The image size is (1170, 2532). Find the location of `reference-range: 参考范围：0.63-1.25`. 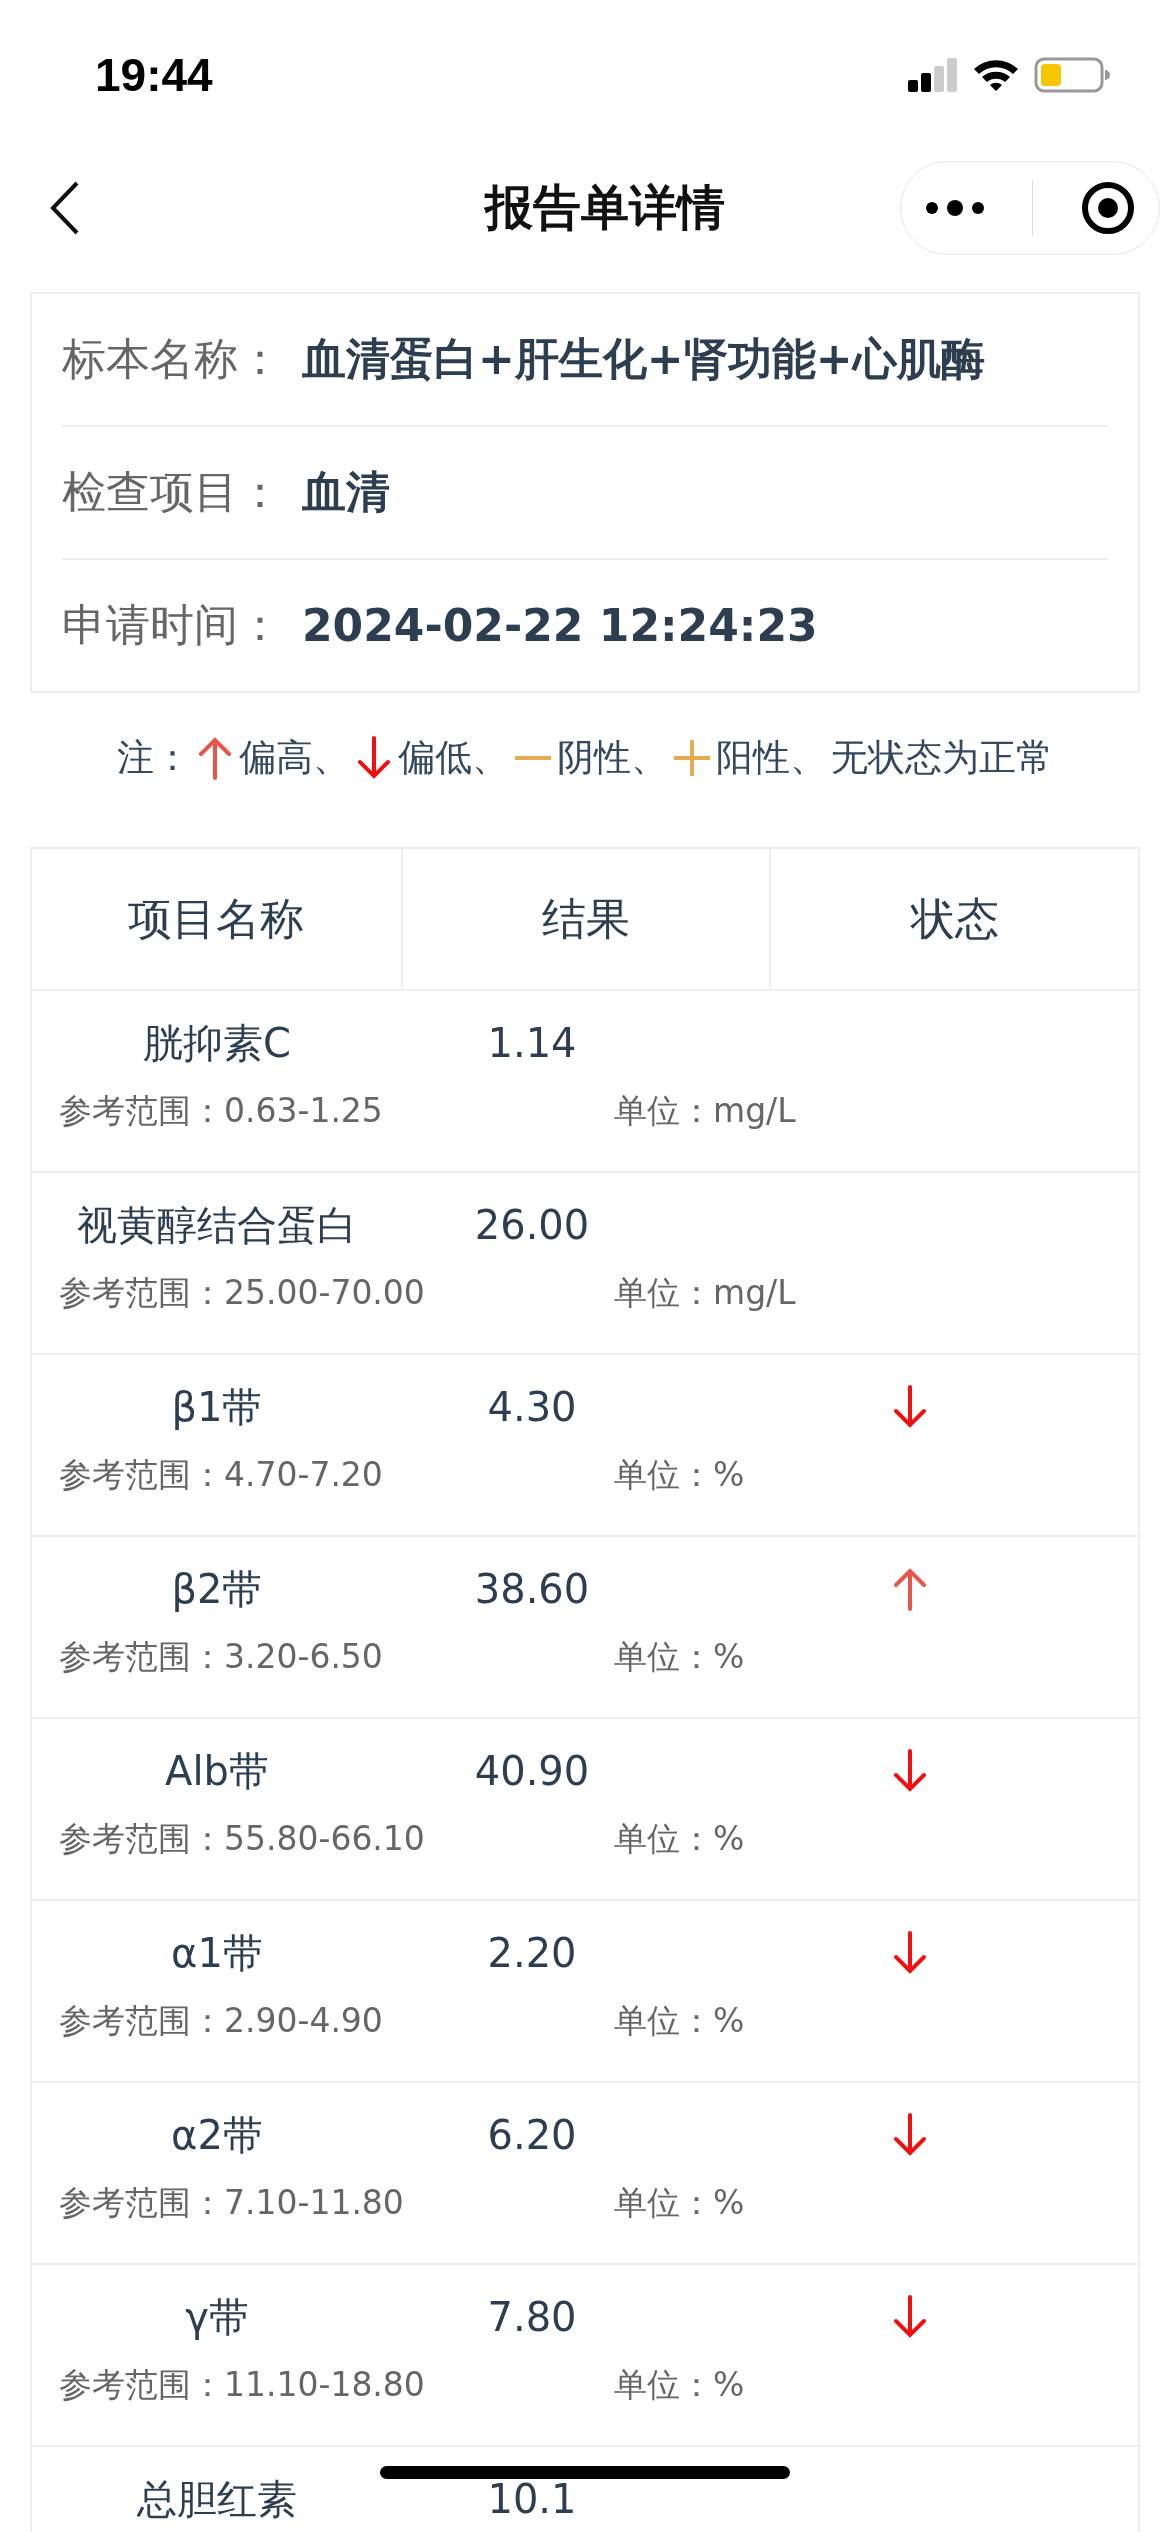

reference-range: 参考范围：0.63-1.25 is located at coordinates (221, 1111).